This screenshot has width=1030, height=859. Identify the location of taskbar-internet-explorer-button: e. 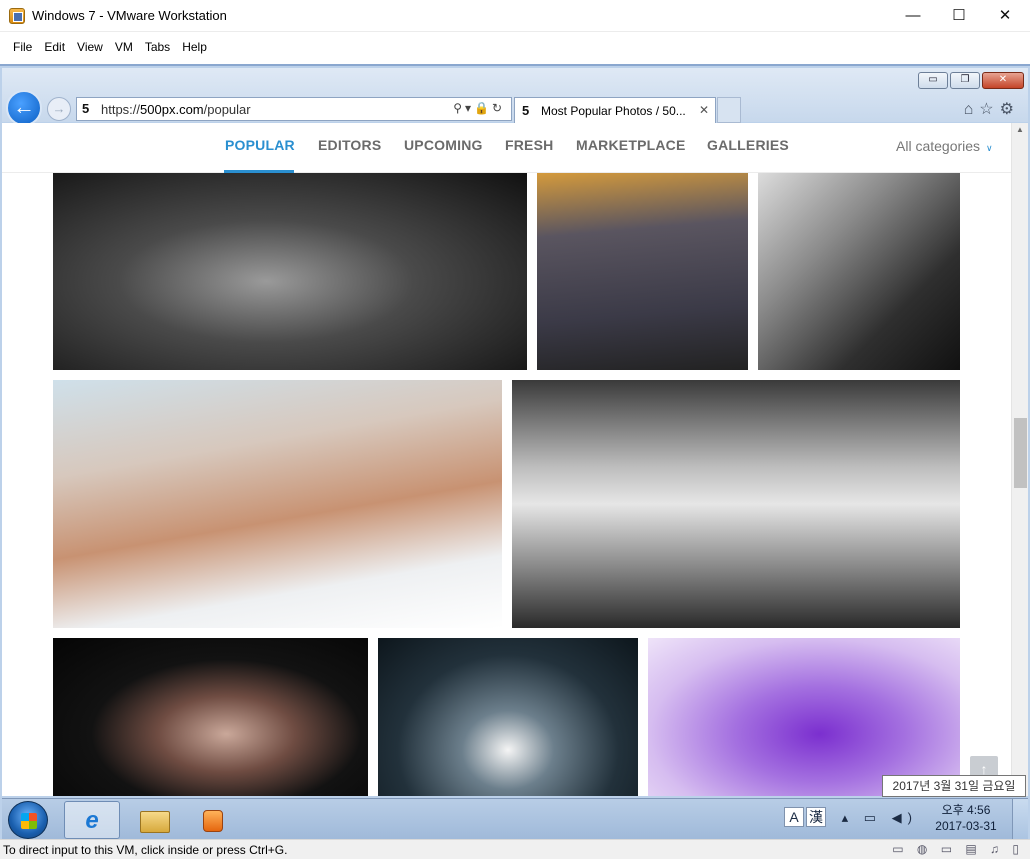
(92, 820).